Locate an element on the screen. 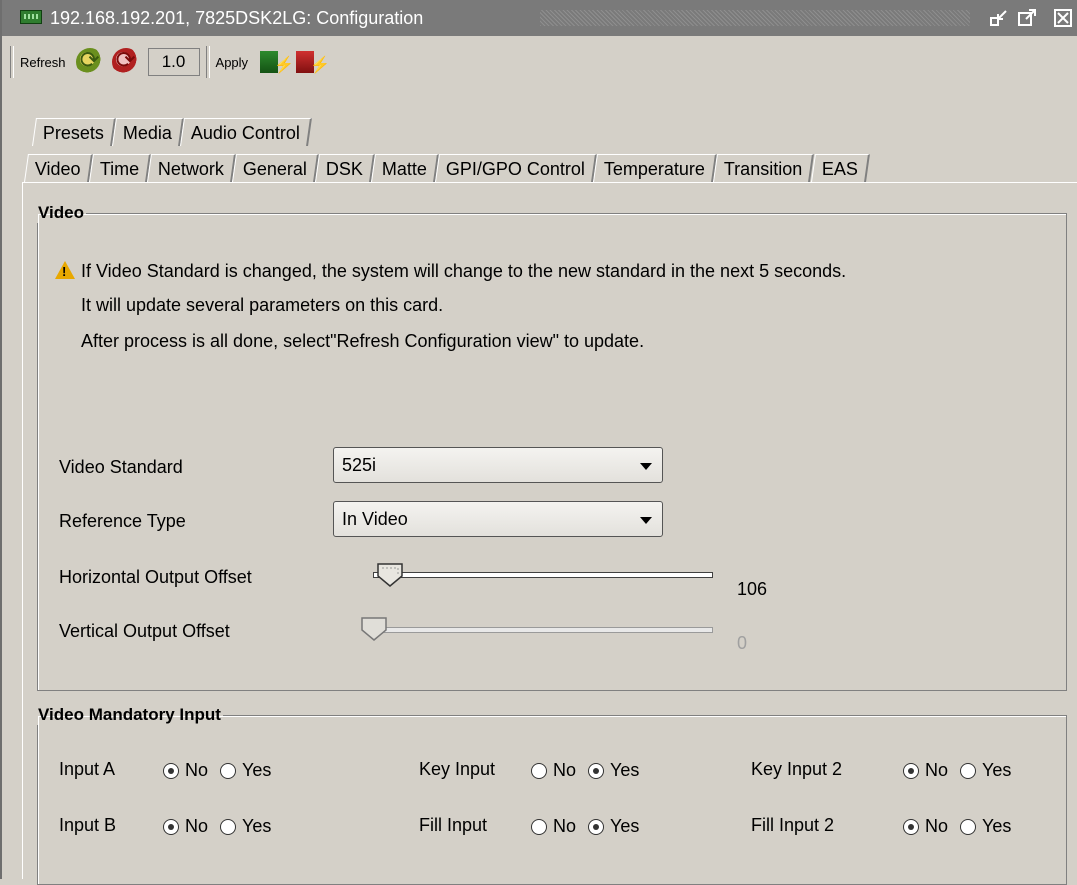 This screenshot has height=885, width=1077. input-b-no-radio is located at coordinates (171, 826).